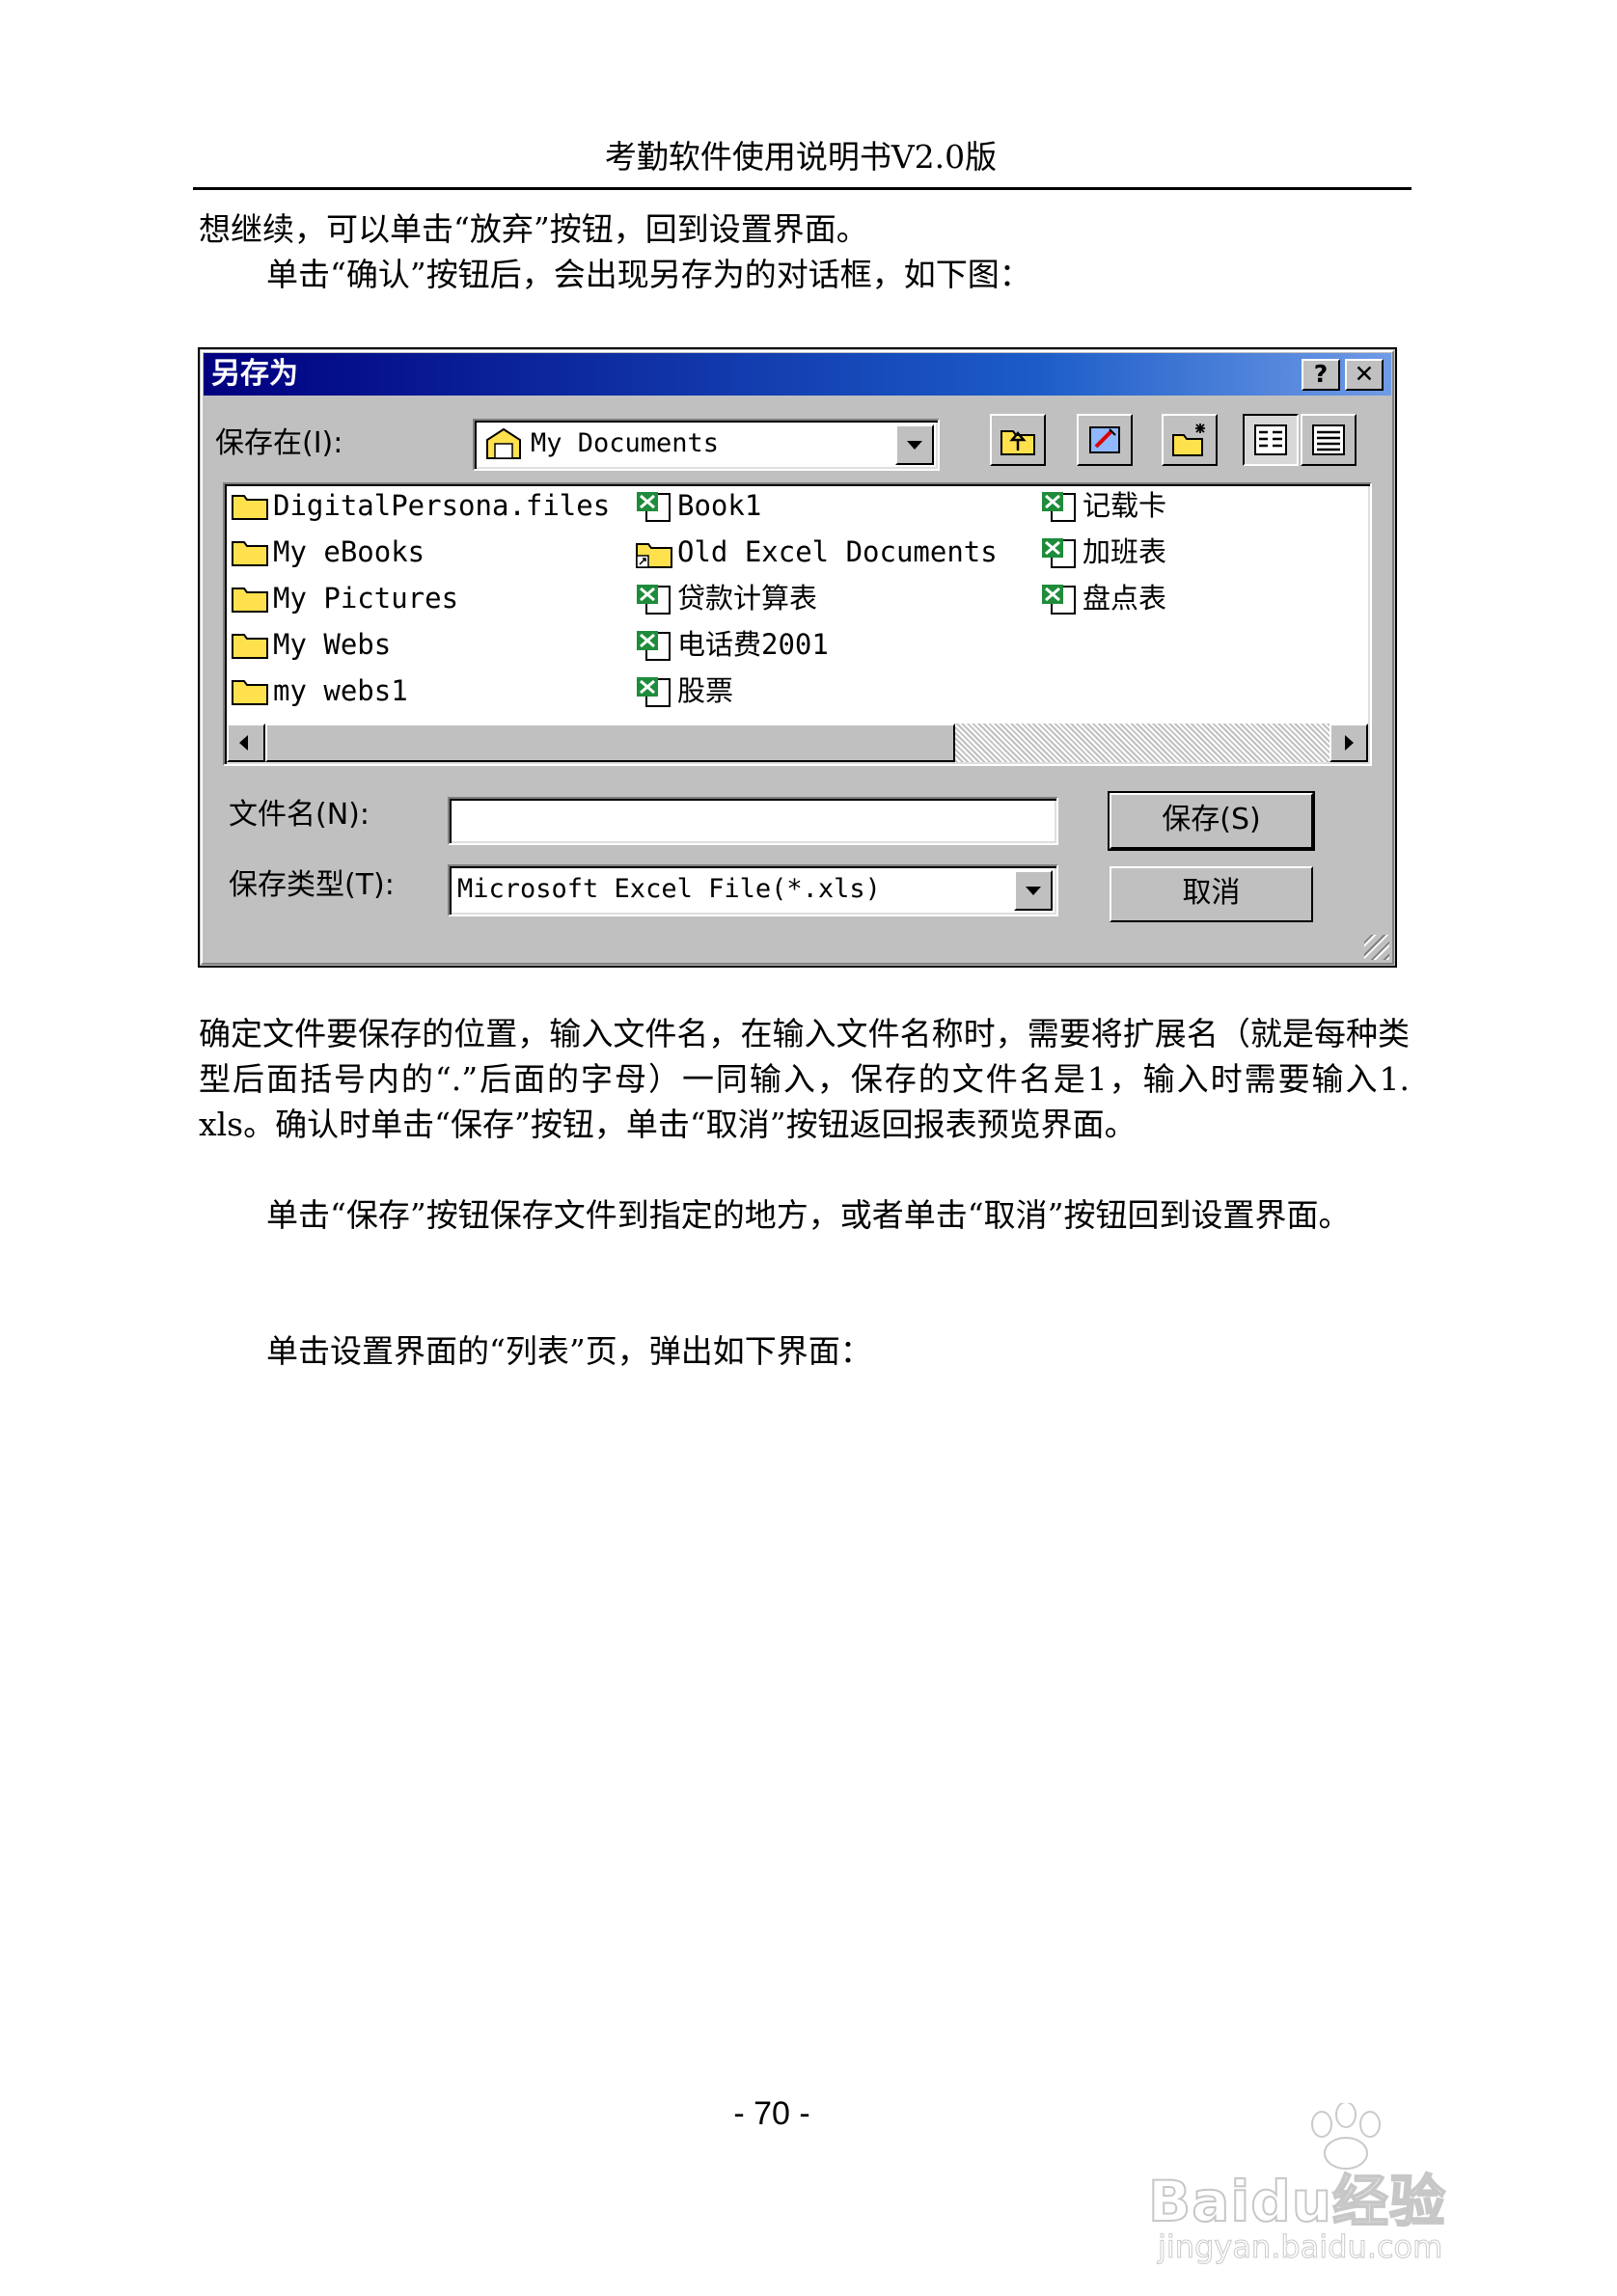 The height and width of the screenshot is (2296, 1617). What do you see at coordinates (1376, 948) in the screenshot?
I see `resize-grip-icon` at bounding box center [1376, 948].